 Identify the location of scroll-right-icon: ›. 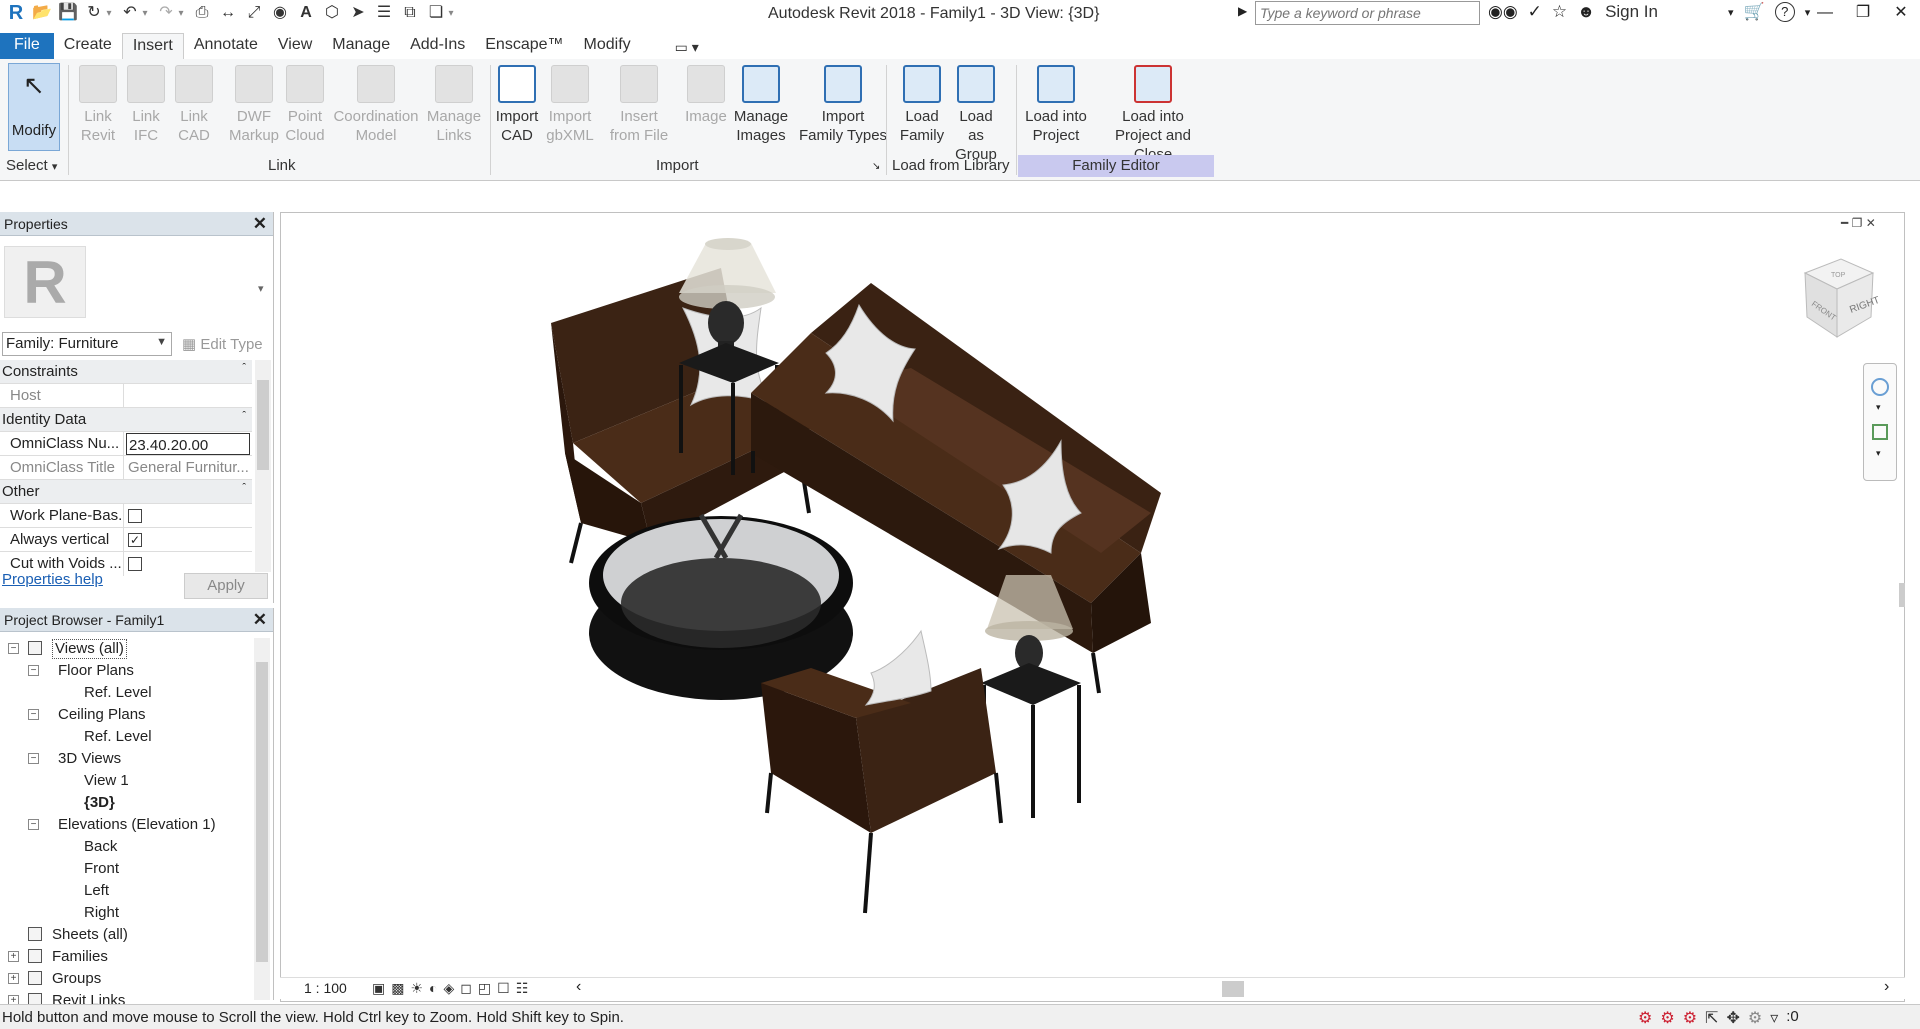
(1886, 987).